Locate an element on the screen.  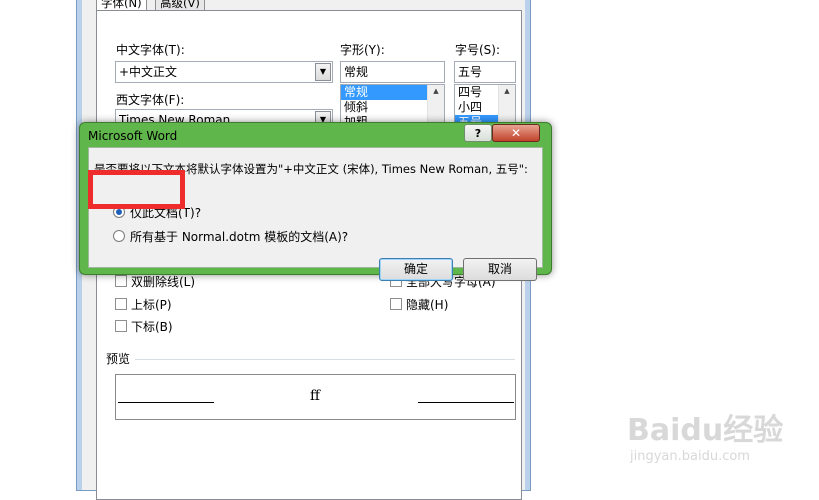
preview-divider is located at coordinates (325, 359).